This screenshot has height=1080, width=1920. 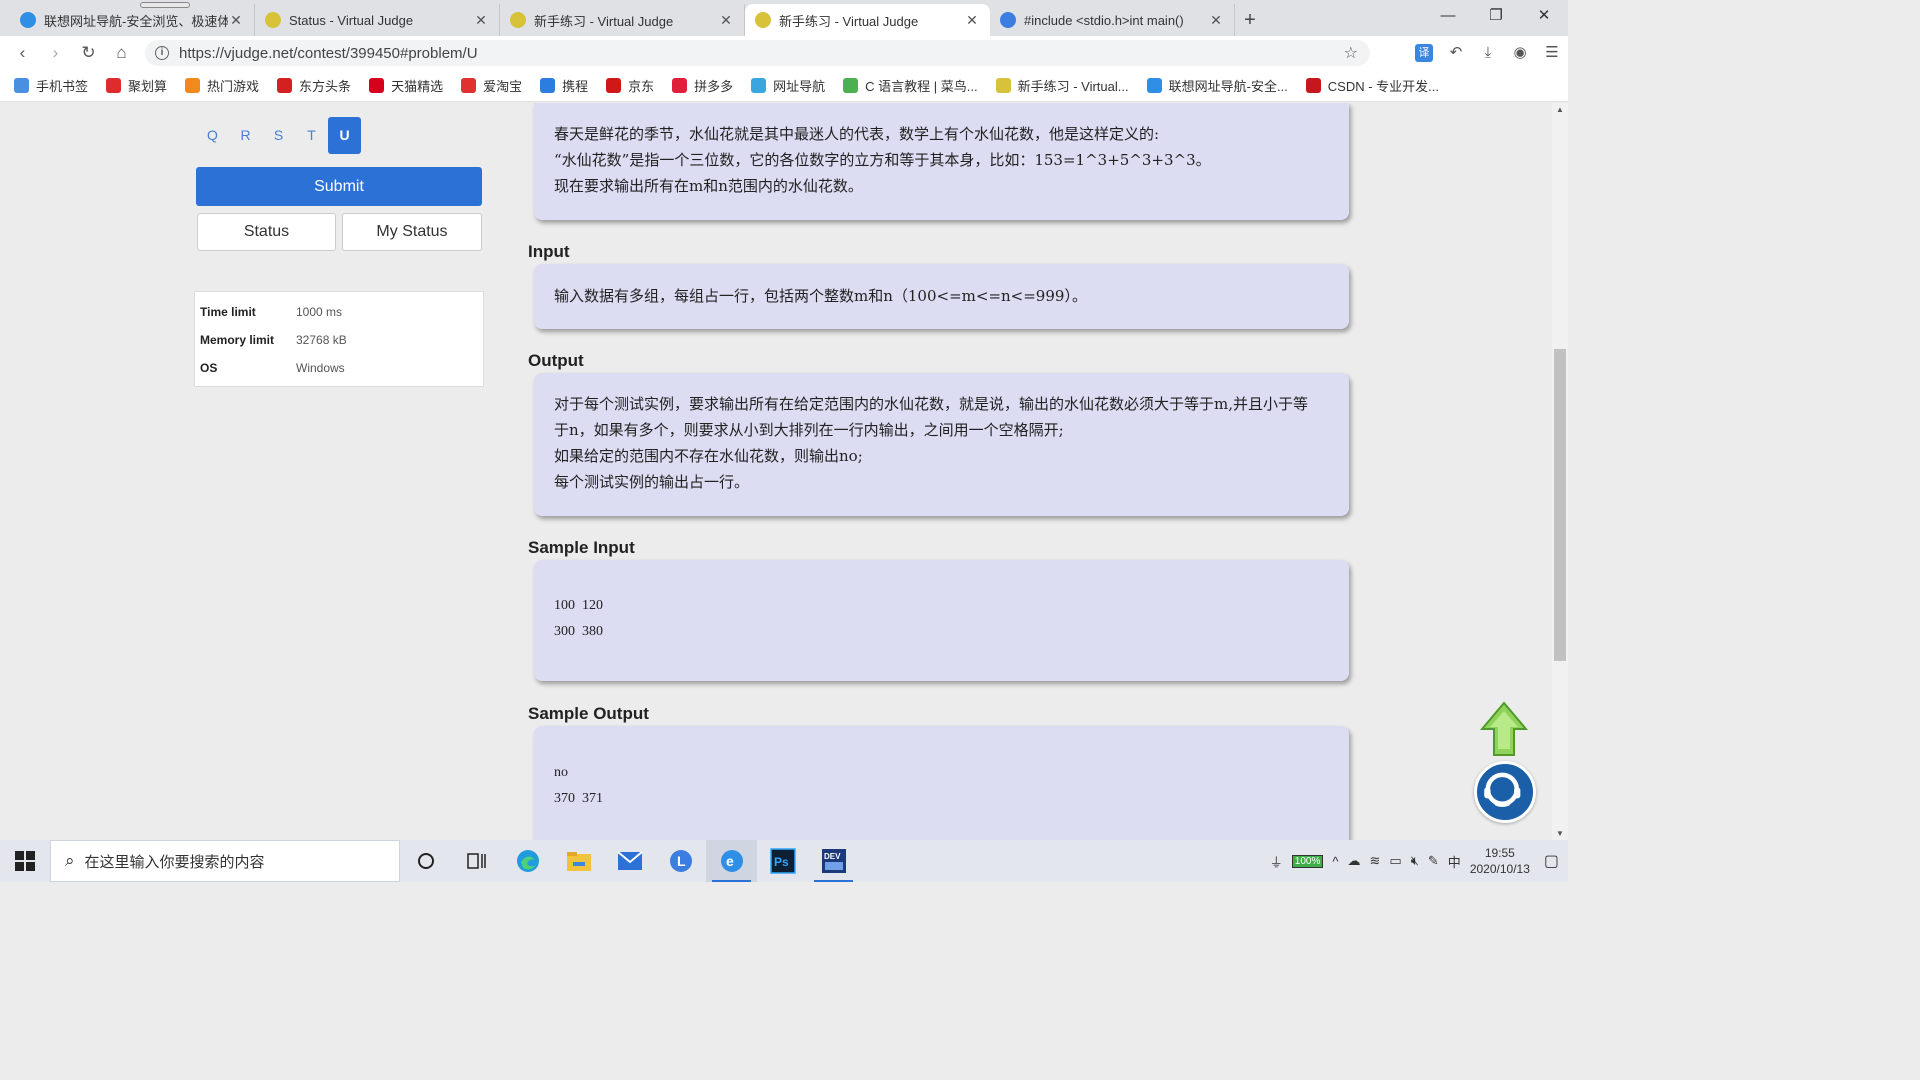 I want to click on download-icon: ⤓, so click(x=1488, y=53).